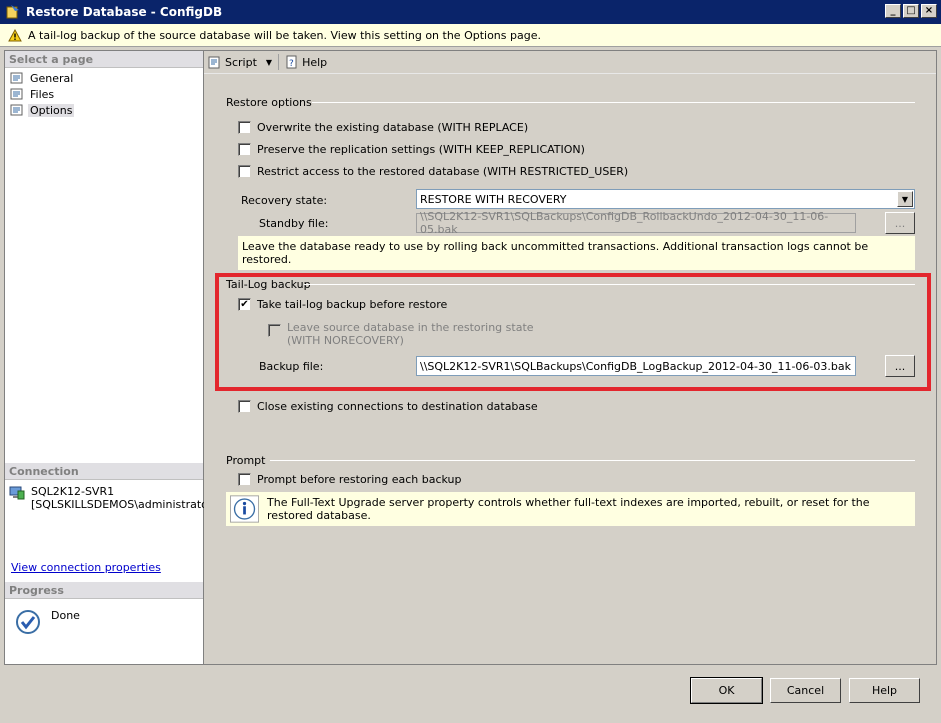  I want to click on prompt-label: Prompt before restoring each backup, so click(359, 479).